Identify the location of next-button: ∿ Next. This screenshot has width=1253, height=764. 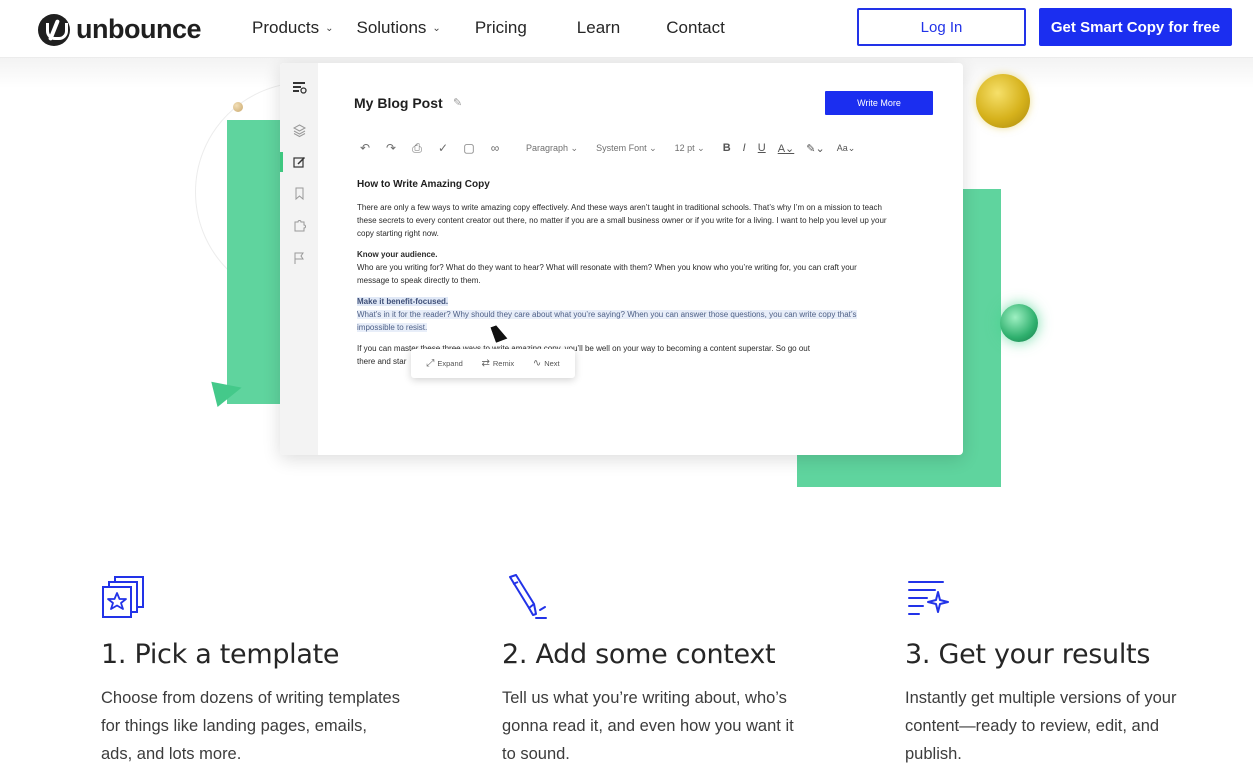
(546, 363).